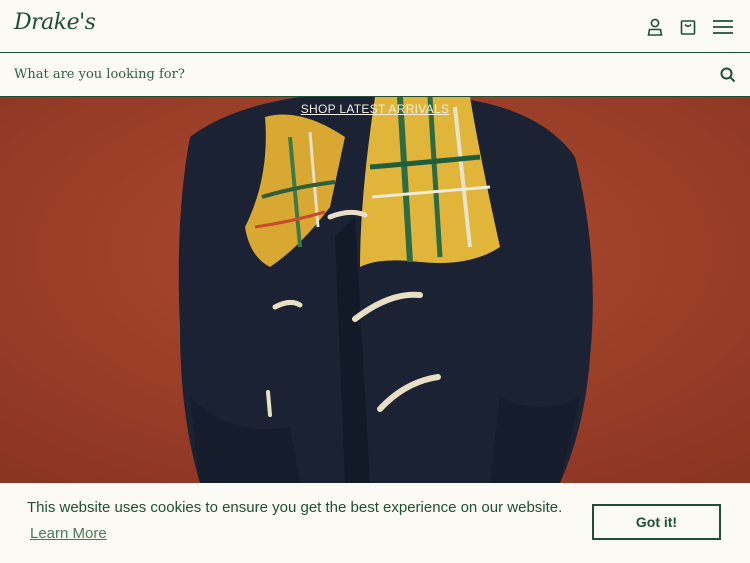  What do you see at coordinates (688, 27) in the screenshot?
I see `bag-icon` at bounding box center [688, 27].